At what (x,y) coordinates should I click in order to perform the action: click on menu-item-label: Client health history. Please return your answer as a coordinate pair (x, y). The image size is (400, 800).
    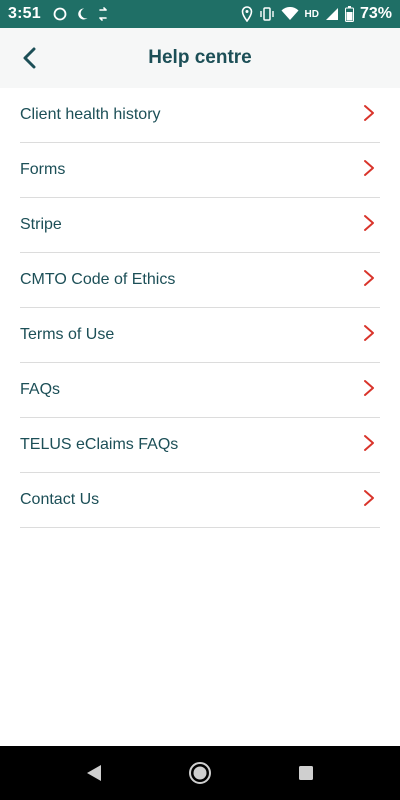
    Looking at the image, I should click on (90, 114).